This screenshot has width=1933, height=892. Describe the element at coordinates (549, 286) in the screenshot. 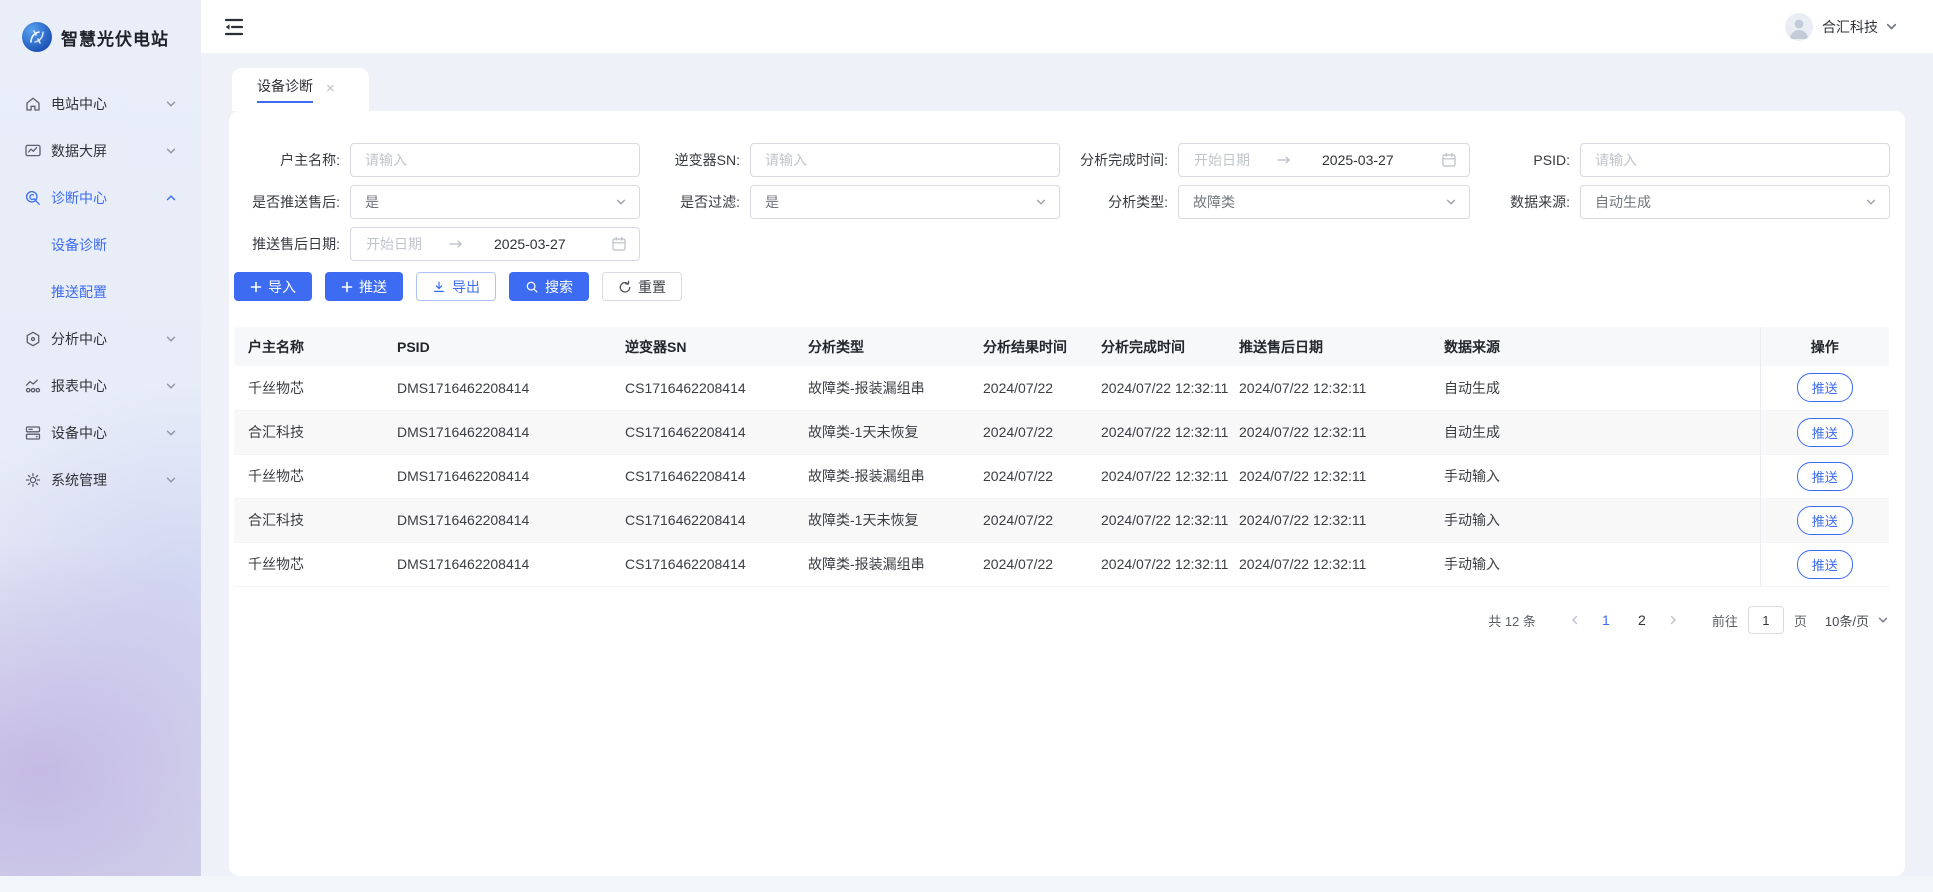

I see `search-button: 搜索` at that location.